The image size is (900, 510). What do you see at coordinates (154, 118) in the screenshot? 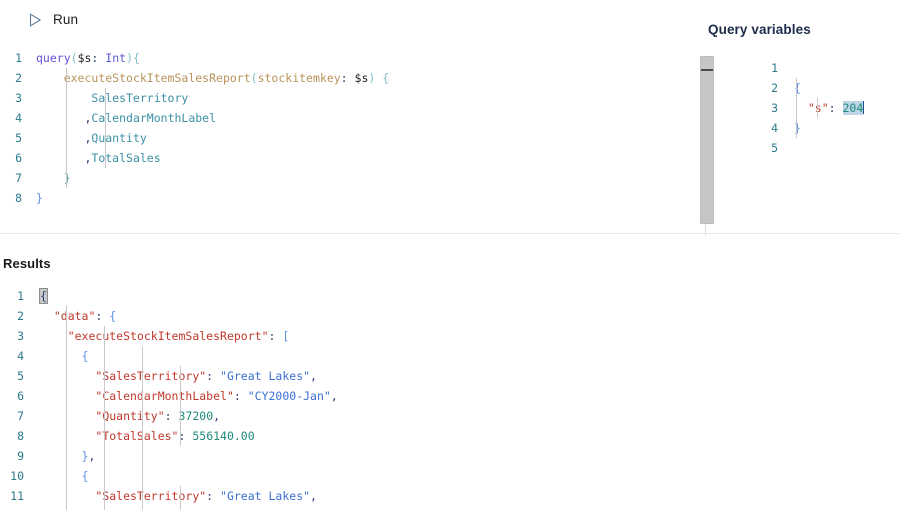
I see `code-token: CalendarMonthLabel` at bounding box center [154, 118].